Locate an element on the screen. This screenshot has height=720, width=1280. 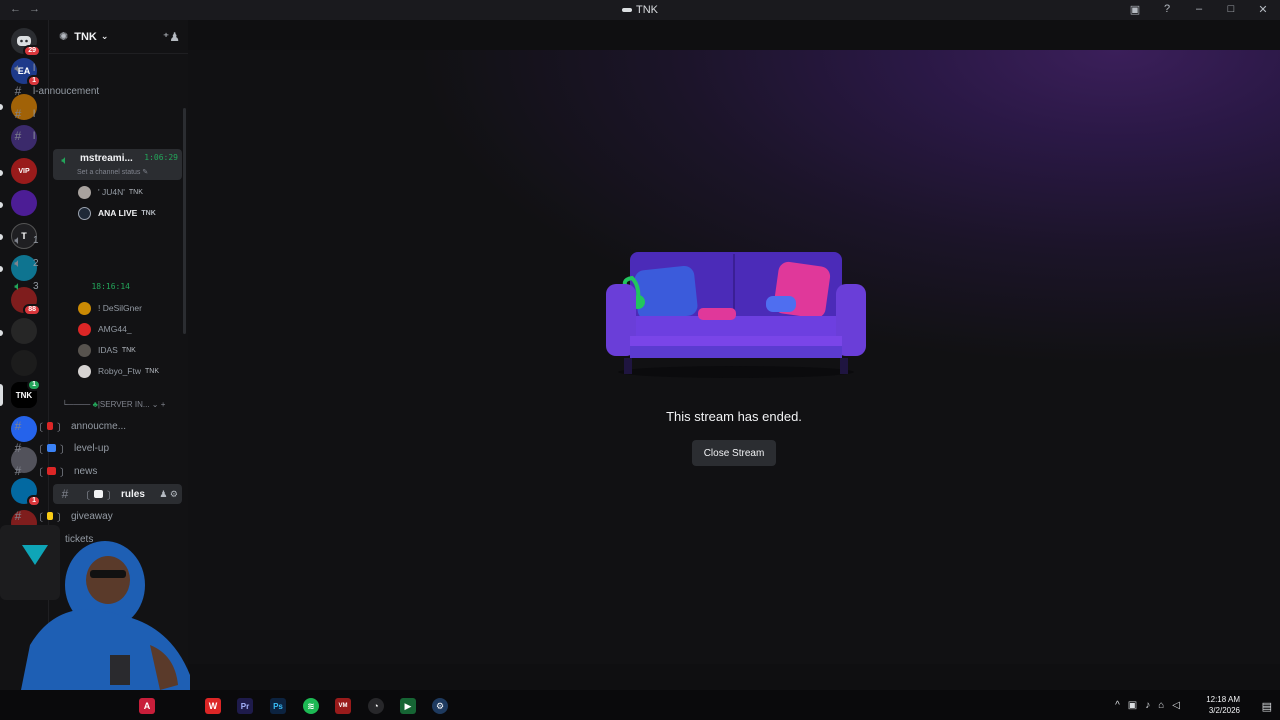
network-icon: ⌂ is located at coordinates (1161, 705).